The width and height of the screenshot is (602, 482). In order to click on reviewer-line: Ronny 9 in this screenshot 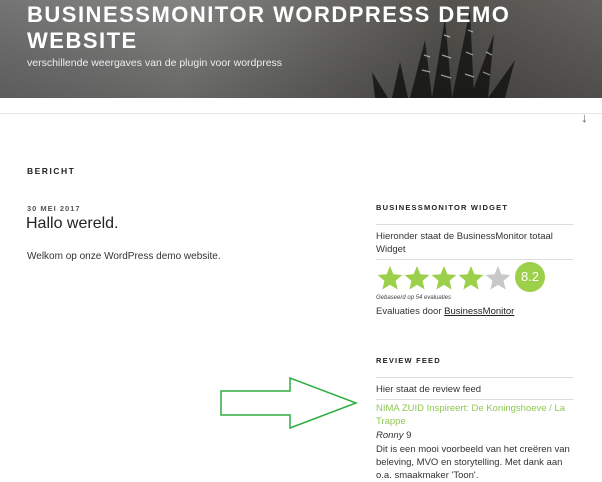, I will do `click(393, 435)`.